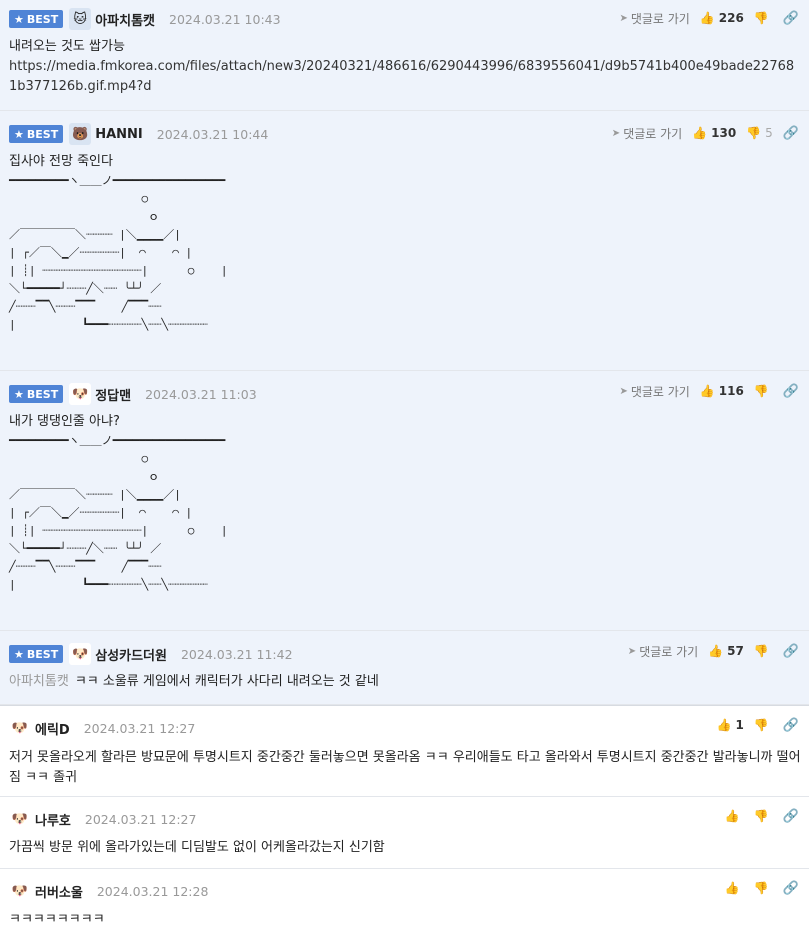  Describe the element at coordinates (152, 891) in the screenshot. I see `comment-date: 2024.03.21 12:28` at that location.